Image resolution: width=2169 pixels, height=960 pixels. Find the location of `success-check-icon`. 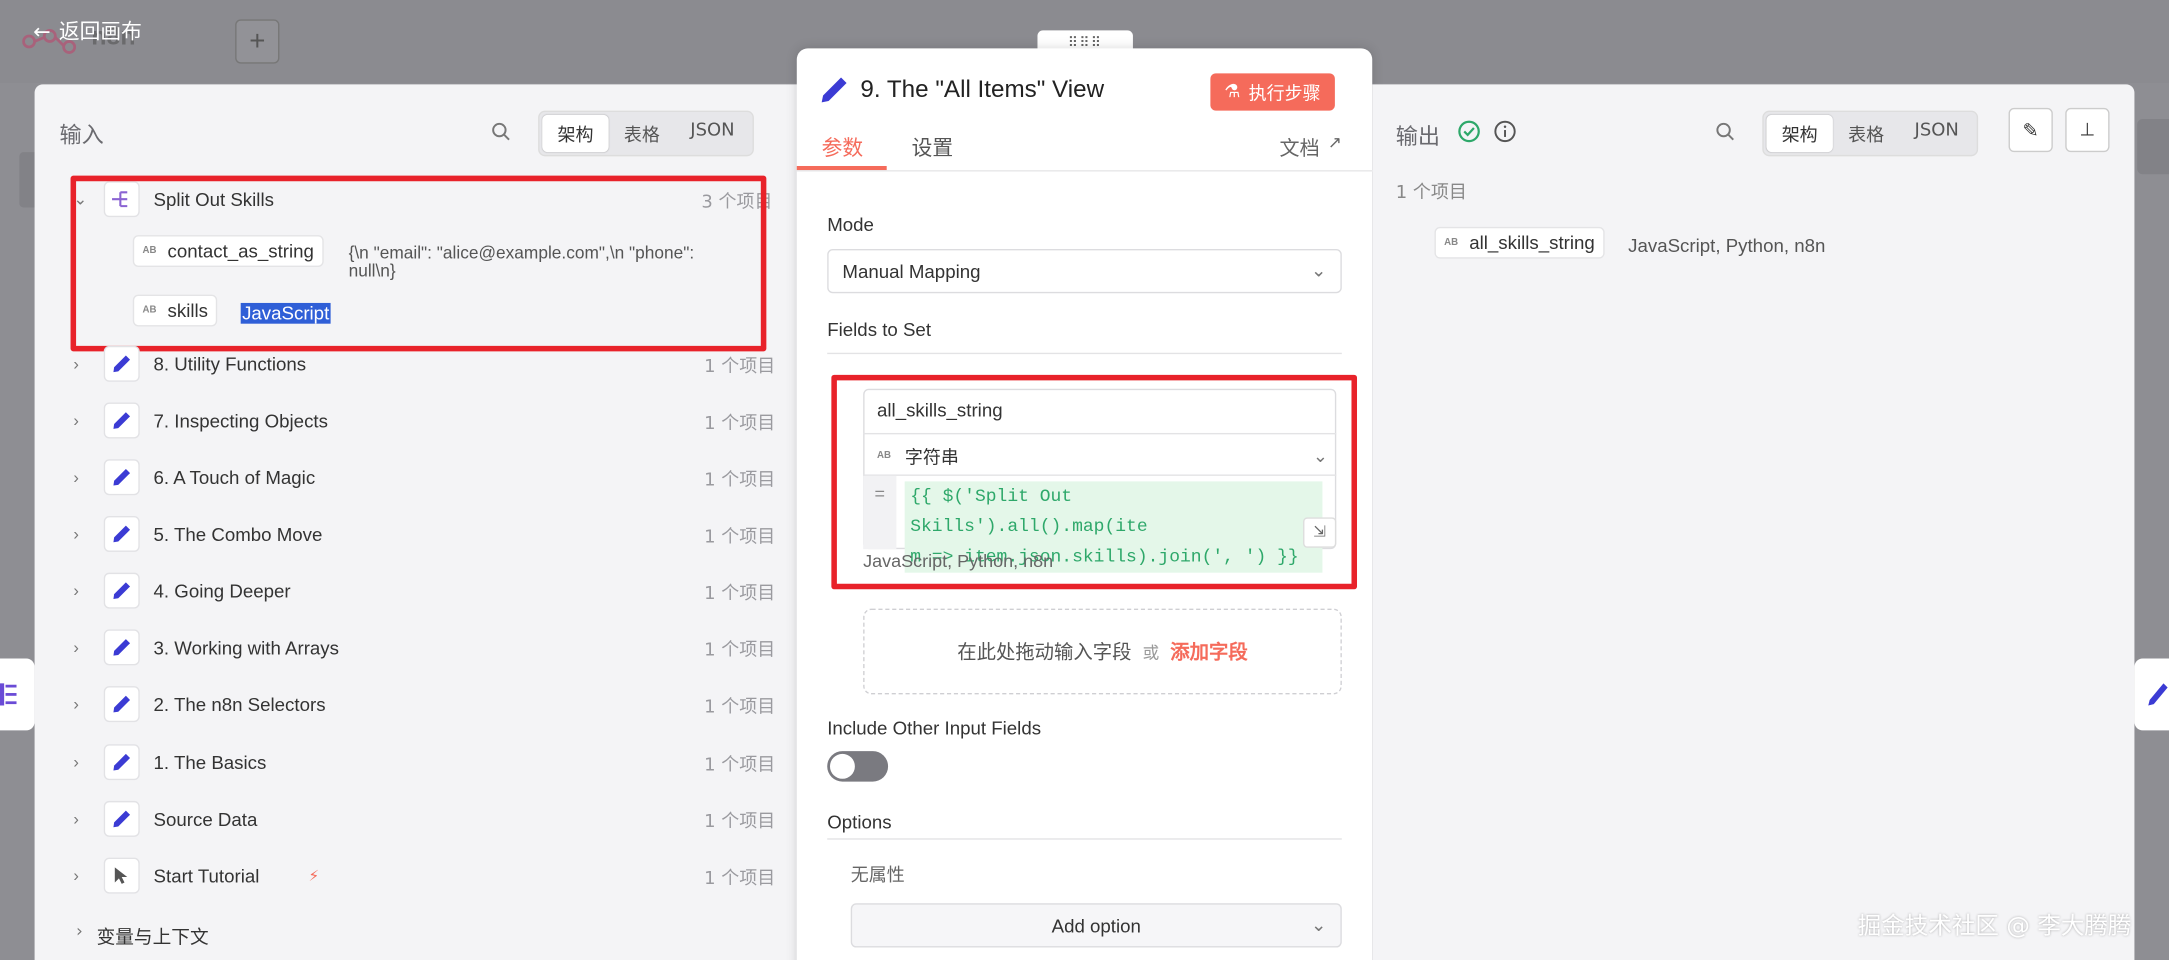

success-check-icon is located at coordinates (1469, 131).